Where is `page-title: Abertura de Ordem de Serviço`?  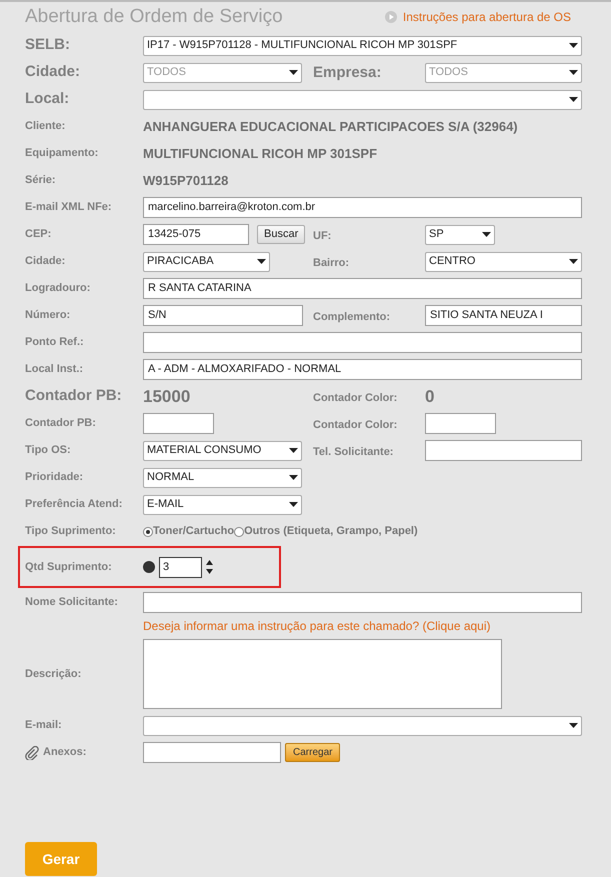
page-title: Abertura de Ordem de Serviço is located at coordinates (154, 16).